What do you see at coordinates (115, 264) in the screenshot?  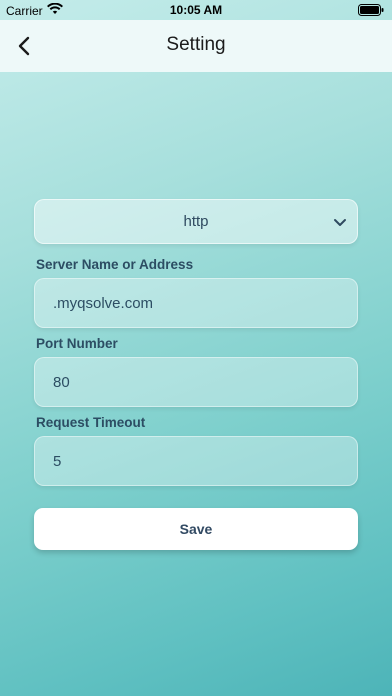 I see `server-name-label: Server Name or Address` at bounding box center [115, 264].